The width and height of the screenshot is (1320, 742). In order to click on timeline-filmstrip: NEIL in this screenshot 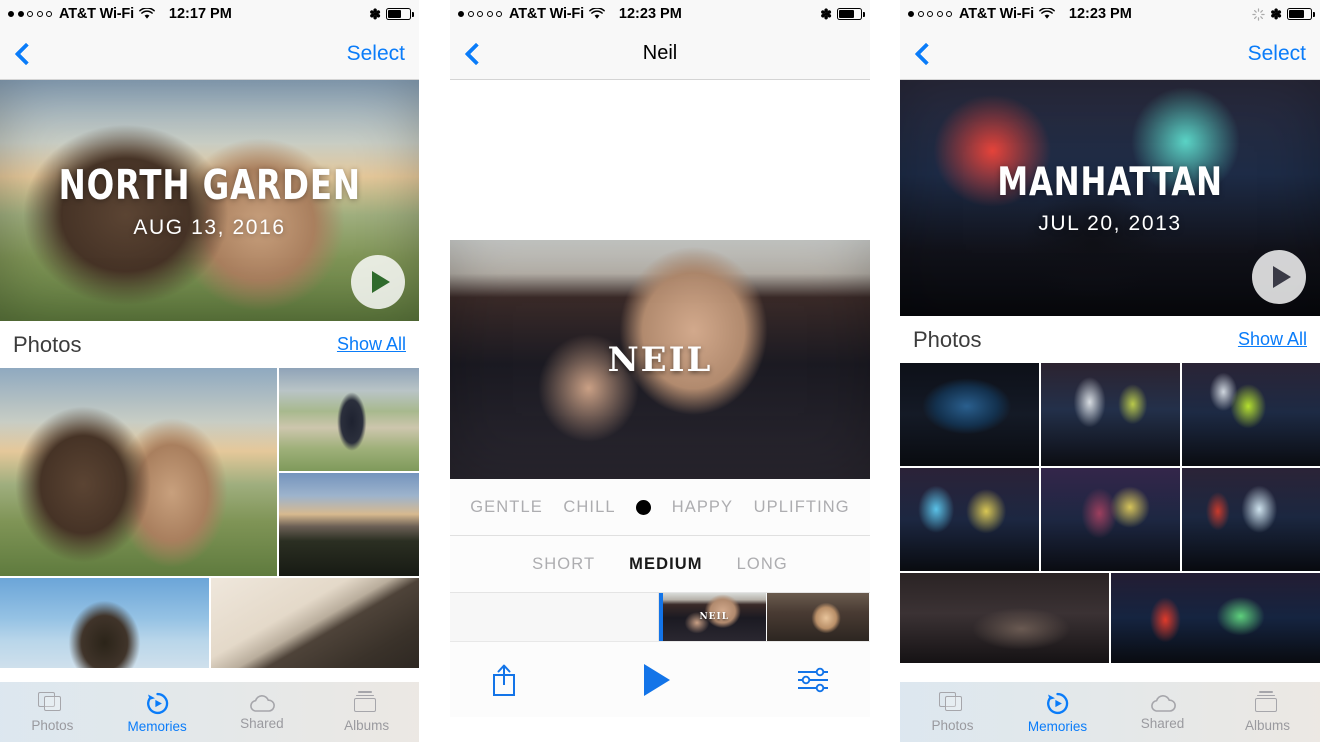, I will do `click(660, 617)`.